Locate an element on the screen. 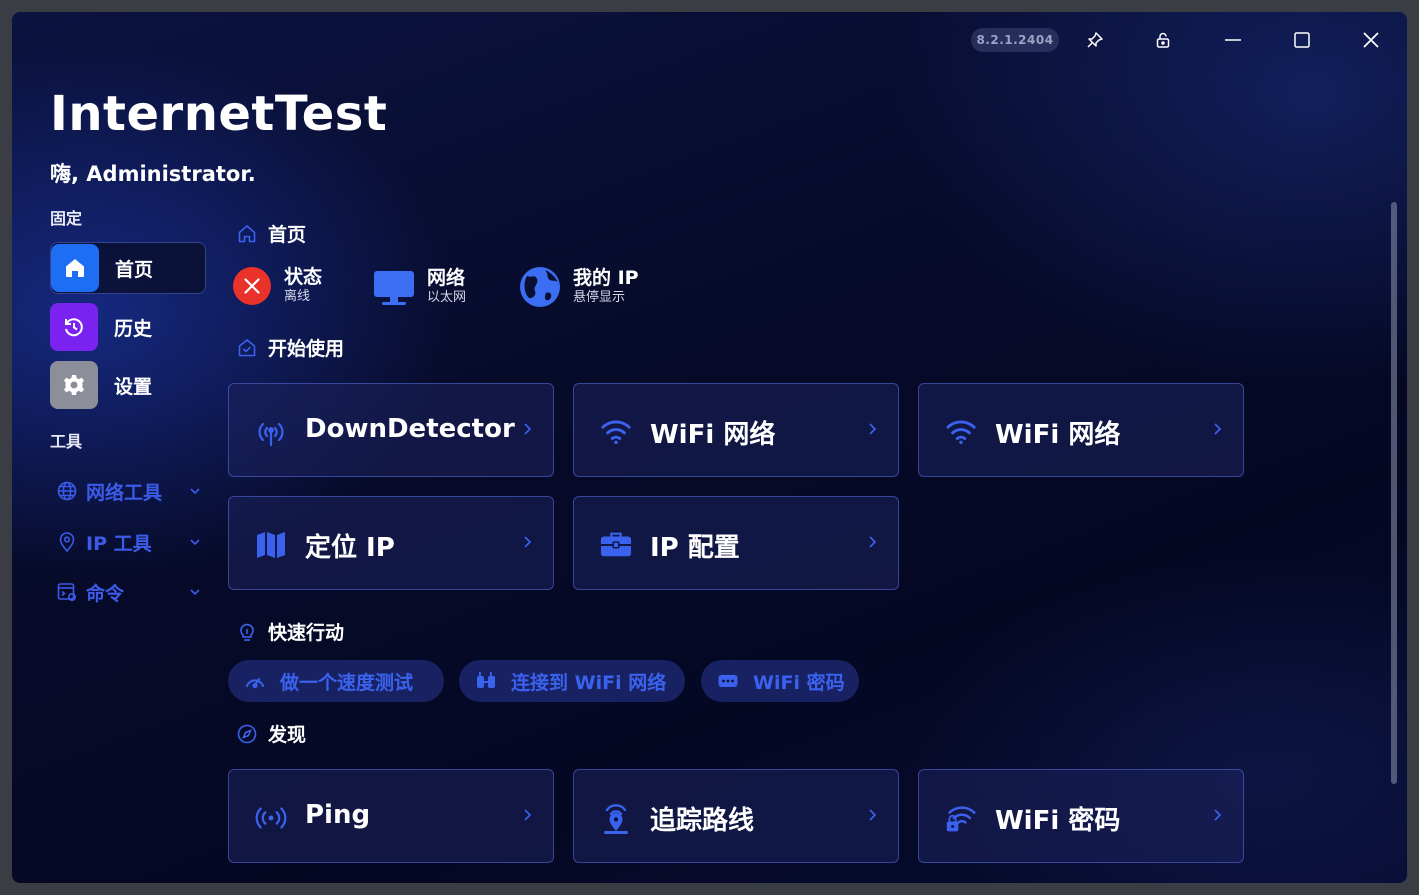 This screenshot has width=1419, height=895. home-outline-icon is located at coordinates (247, 233).